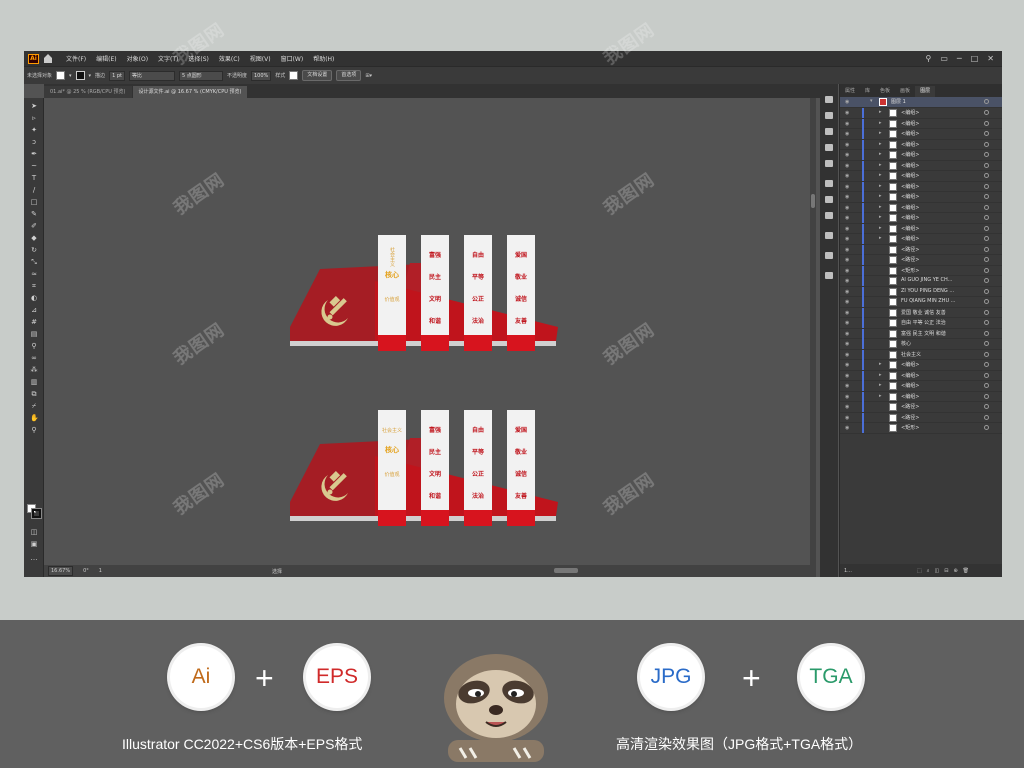 This screenshot has height=768, width=1024. I want to click on tab-swatches: 色板, so click(885, 91).